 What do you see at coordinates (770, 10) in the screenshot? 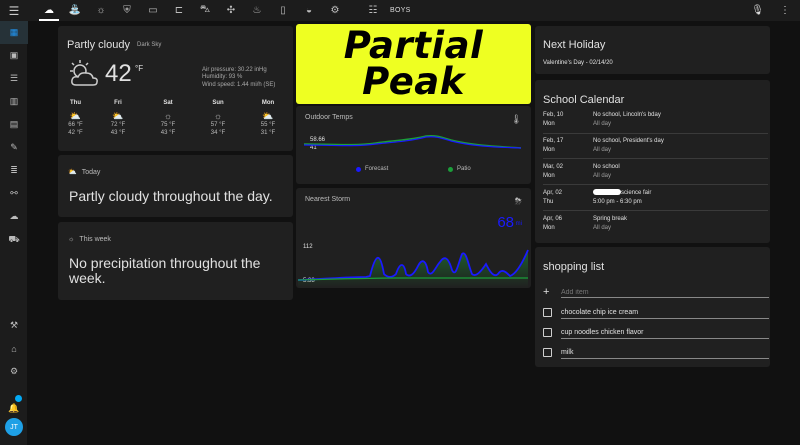
I see `top-actions: 🎙 ⋮` at bounding box center [770, 10].